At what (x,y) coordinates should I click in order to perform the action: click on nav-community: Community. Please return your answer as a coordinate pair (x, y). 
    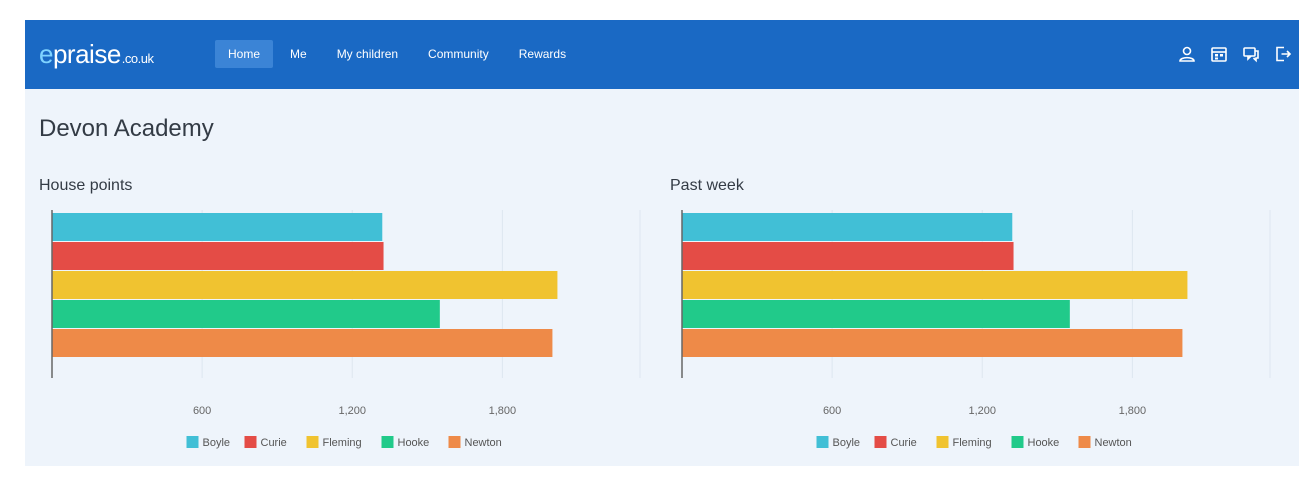
    Looking at the image, I should click on (458, 54).